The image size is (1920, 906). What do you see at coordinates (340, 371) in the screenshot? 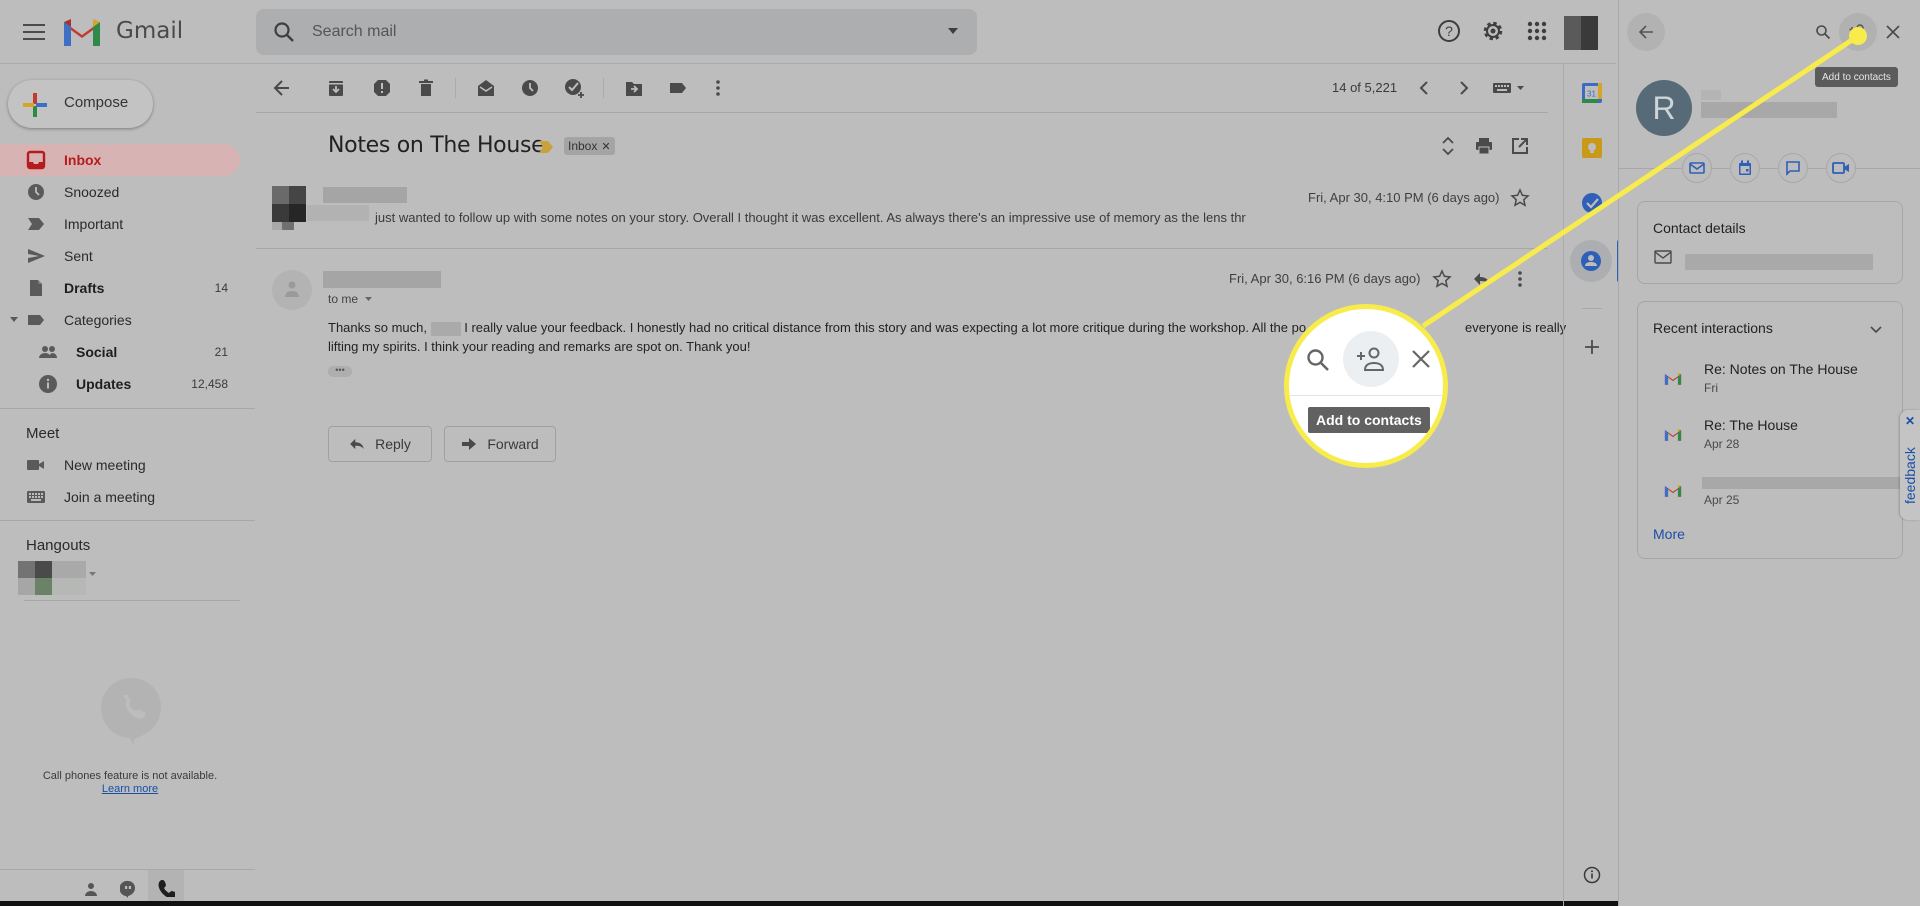
I see `show-trimmed-content-button: •••` at bounding box center [340, 371].